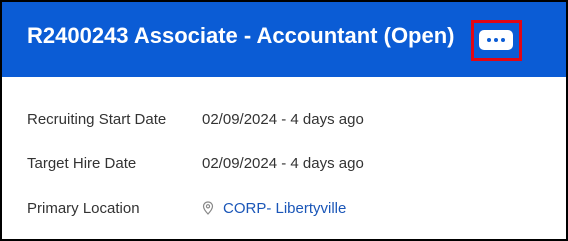  What do you see at coordinates (208, 208) in the screenshot?
I see `location-pin-icon` at bounding box center [208, 208].